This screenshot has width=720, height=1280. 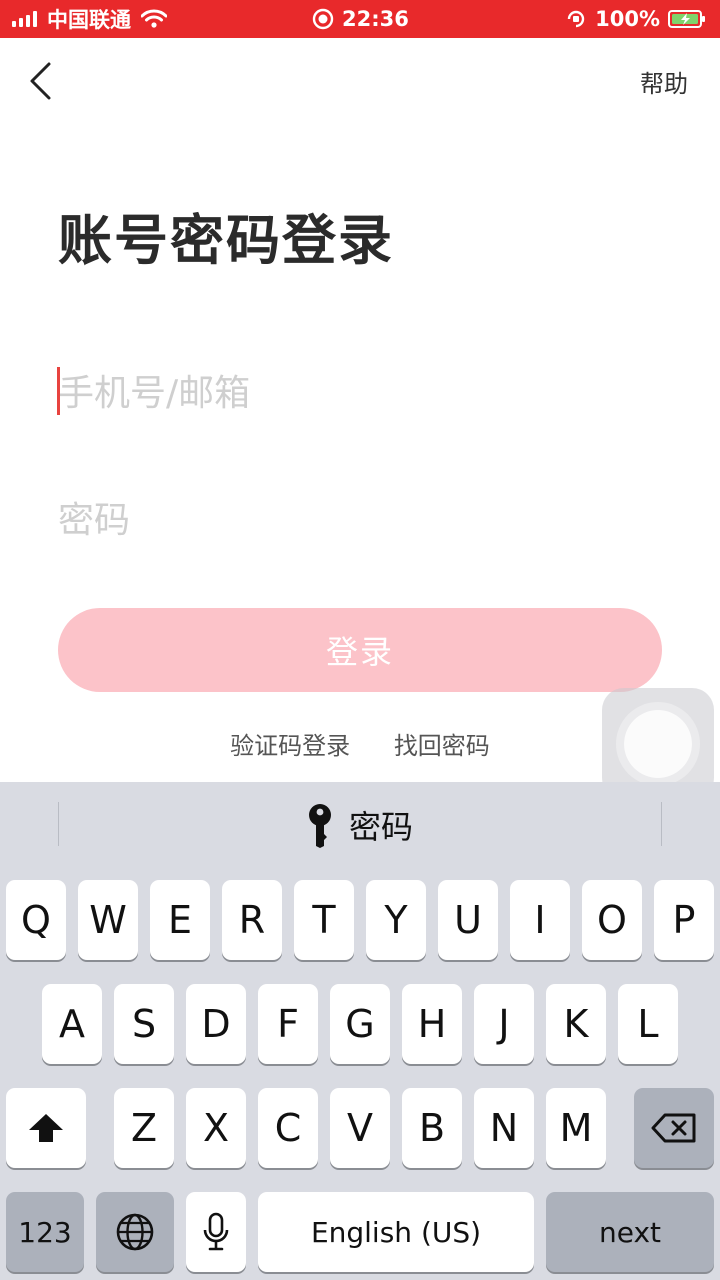 I want to click on password-input, so click(x=360, y=520).